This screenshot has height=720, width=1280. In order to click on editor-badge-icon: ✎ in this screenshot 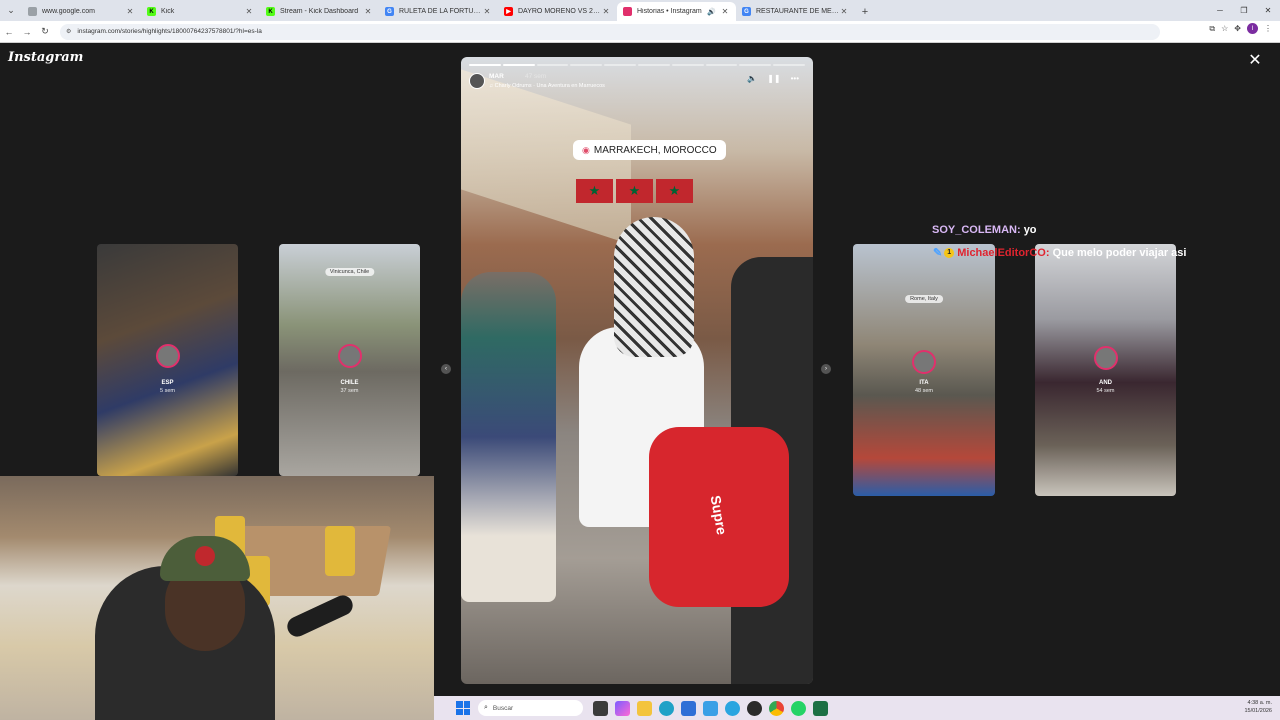, I will do `click(938, 253)`.